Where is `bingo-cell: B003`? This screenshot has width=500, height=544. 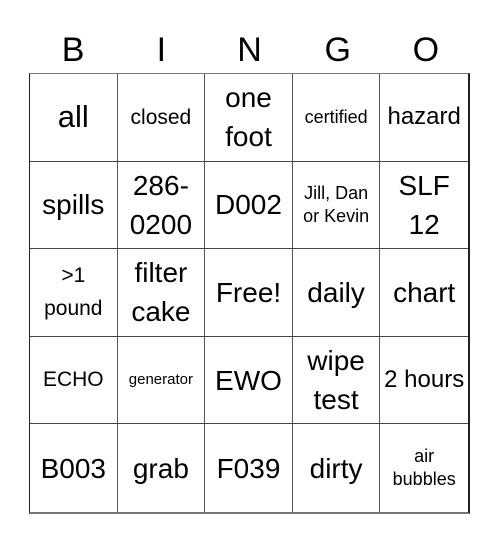 bingo-cell: B003 is located at coordinates (74, 468).